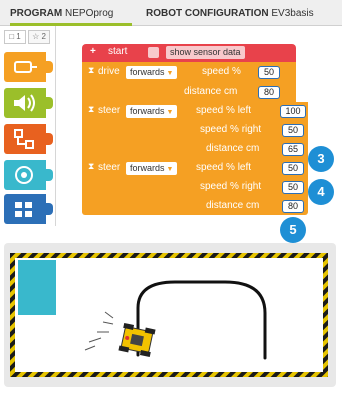  What do you see at coordinates (321, 192) in the screenshot?
I see `annotation-badge-4: 4` at bounding box center [321, 192].